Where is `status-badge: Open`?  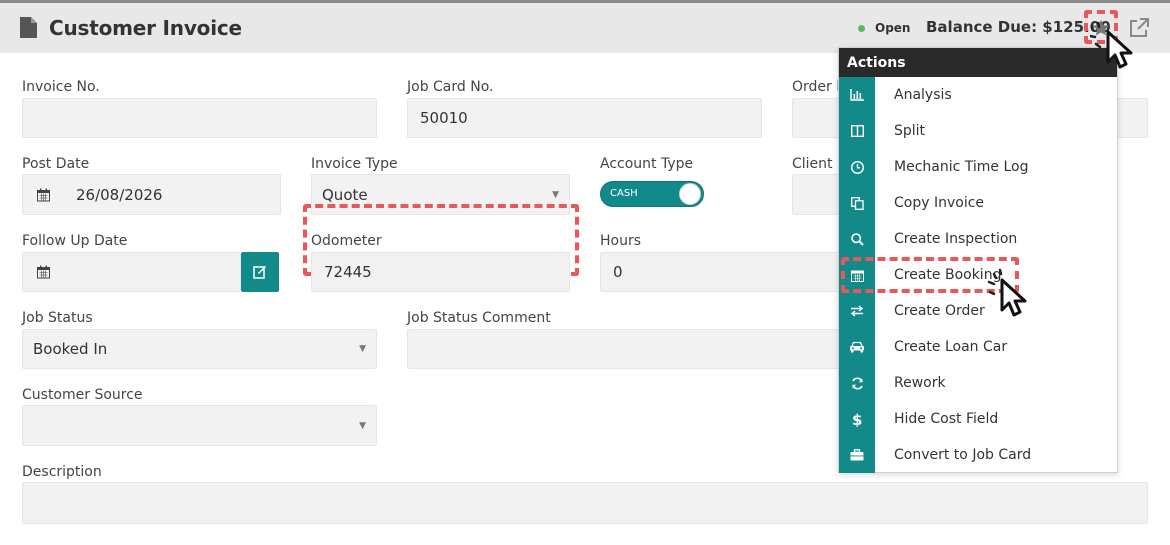
status-badge: Open is located at coordinates (893, 28).